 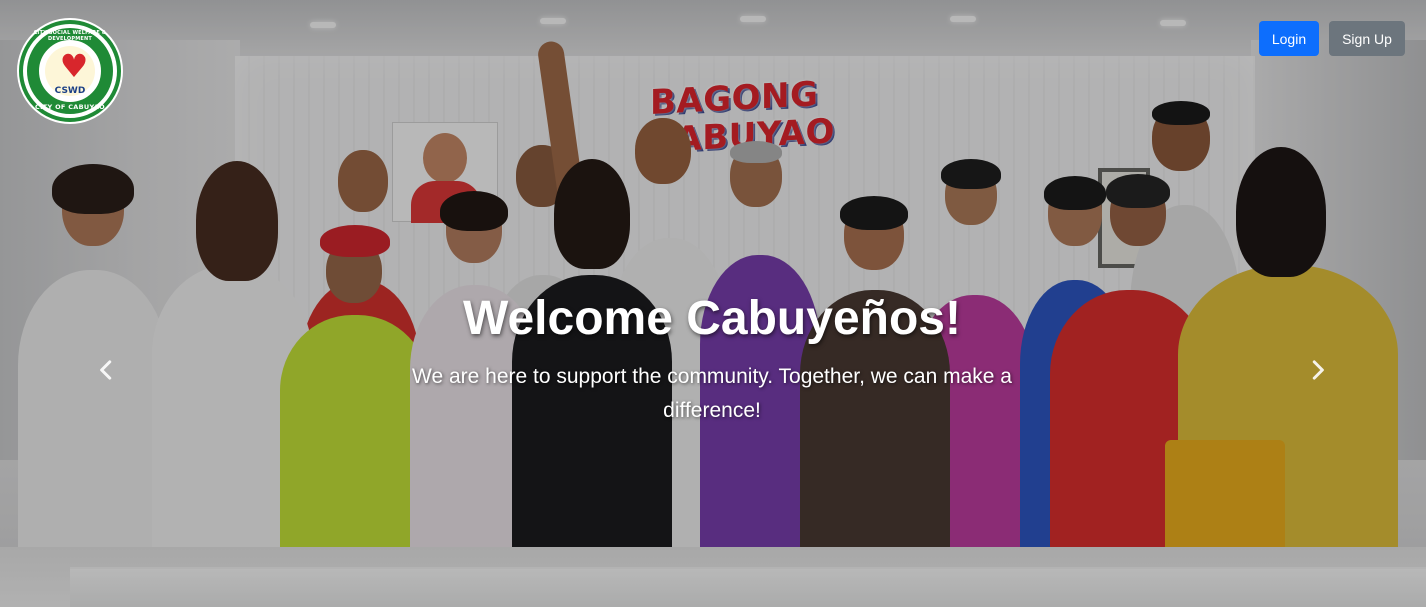 What do you see at coordinates (70, 91) in the screenshot?
I see `logo-abbr-text: CSWD` at bounding box center [70, 91].